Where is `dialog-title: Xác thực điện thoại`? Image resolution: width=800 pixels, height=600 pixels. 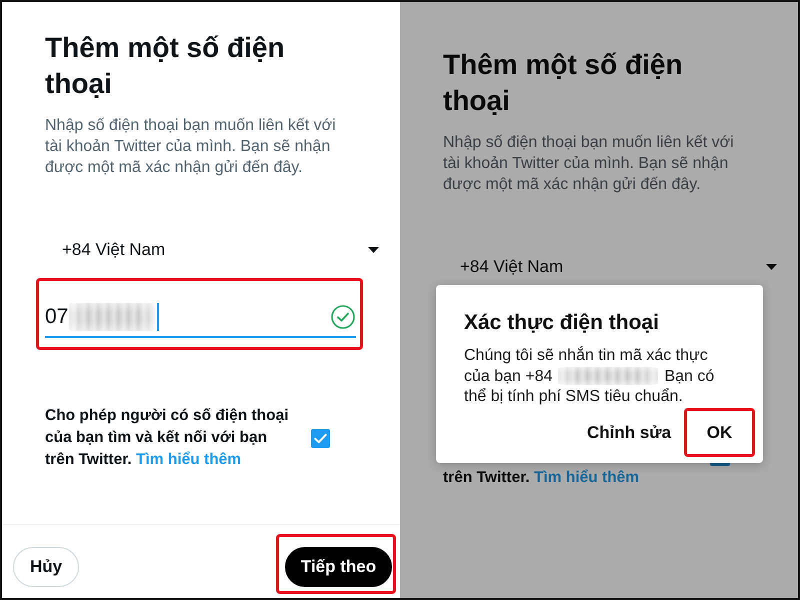 dialog-title: Xác thực điện thoại is located at coordinates (562, 323).